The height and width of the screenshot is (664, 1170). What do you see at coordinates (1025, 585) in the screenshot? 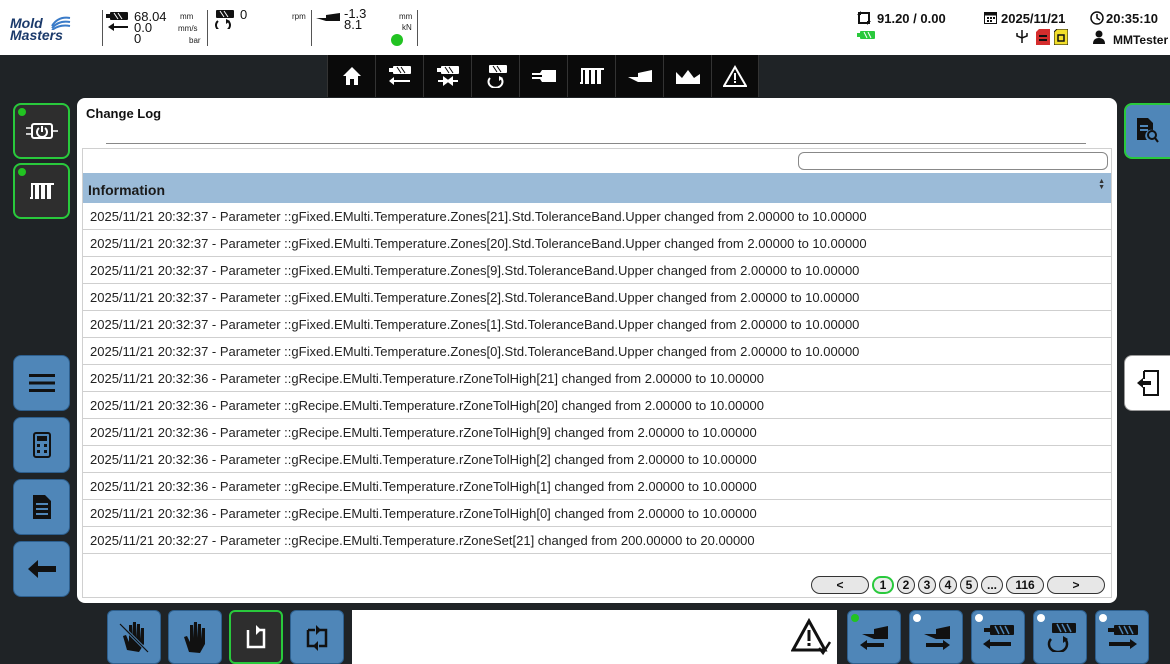
I see `page-116-button: 116` at bounding box center [1025, 585].